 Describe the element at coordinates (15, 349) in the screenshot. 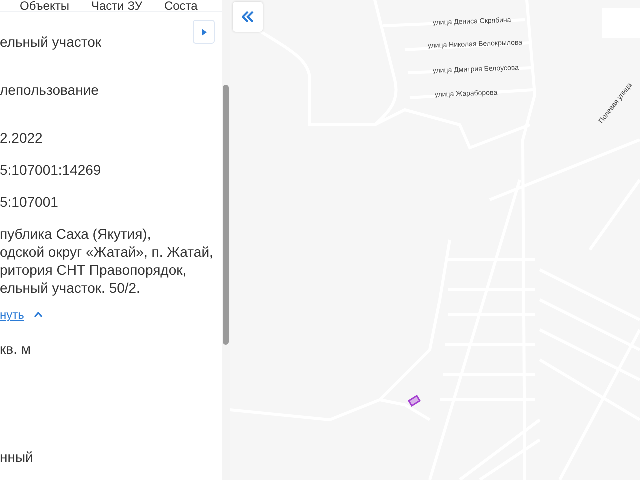

I see `field-value: кв. м` at that location.